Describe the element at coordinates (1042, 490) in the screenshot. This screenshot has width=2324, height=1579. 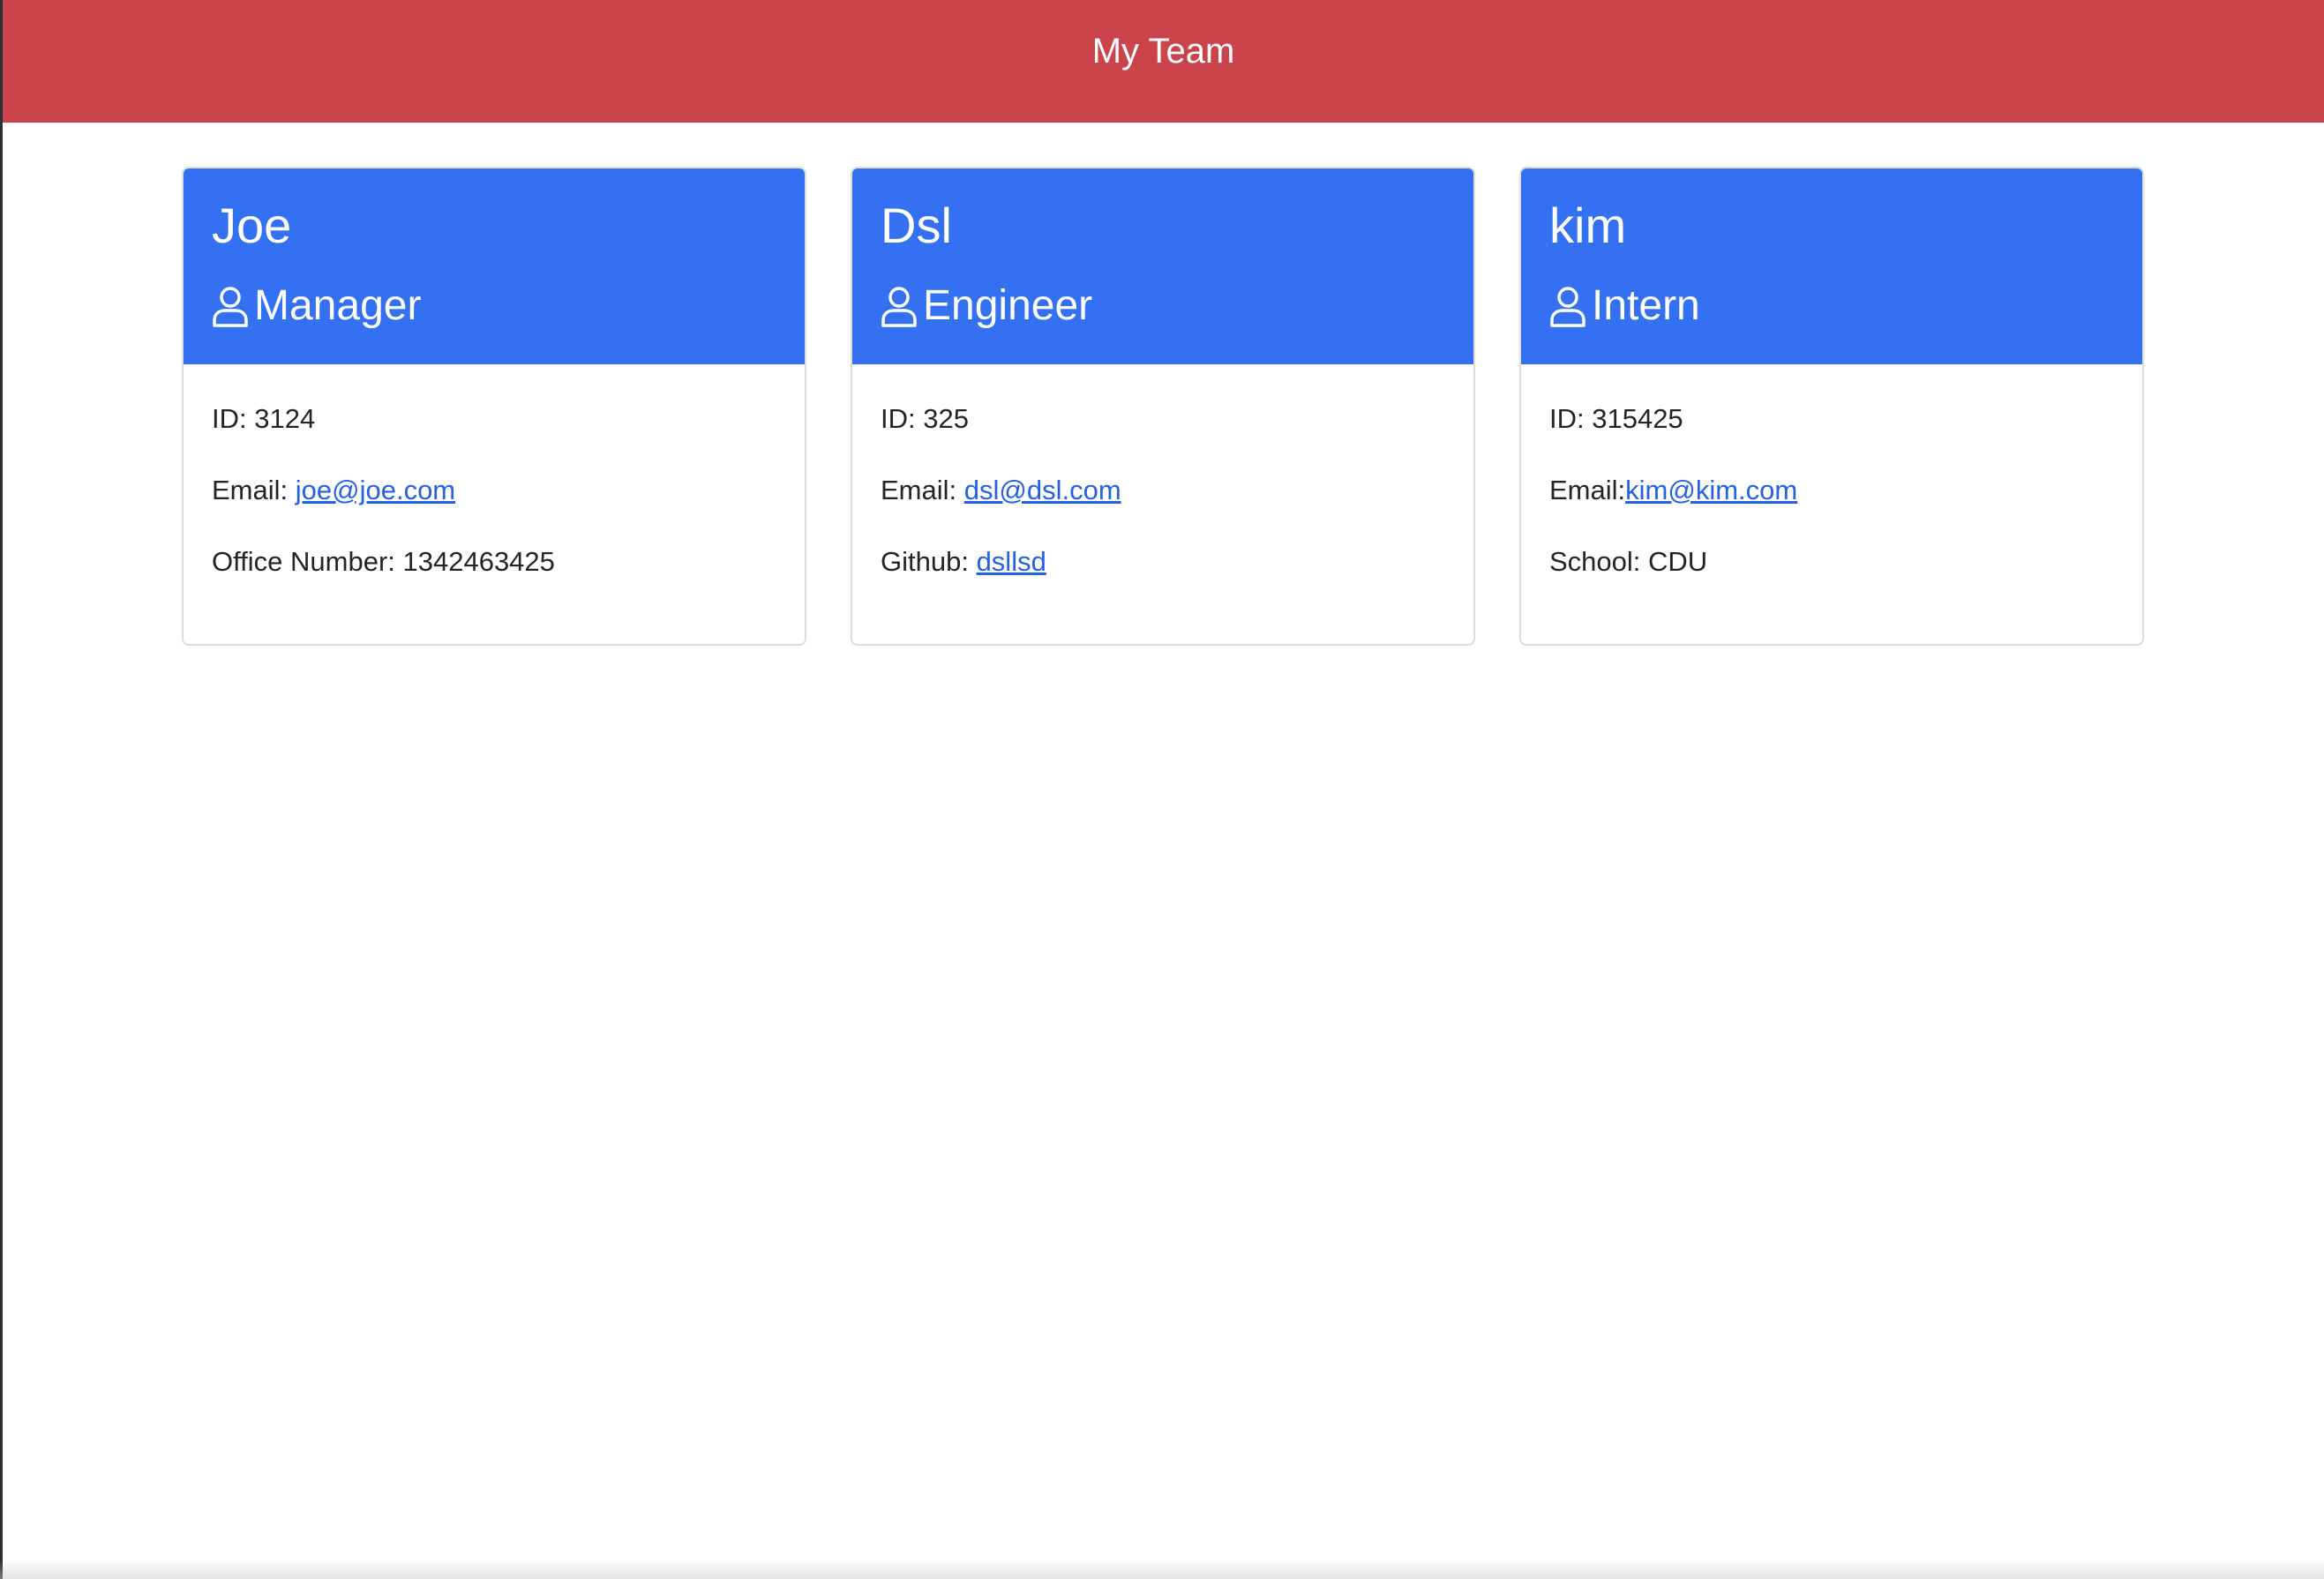
I see `email-link: dsl@dsl.com` at that location.